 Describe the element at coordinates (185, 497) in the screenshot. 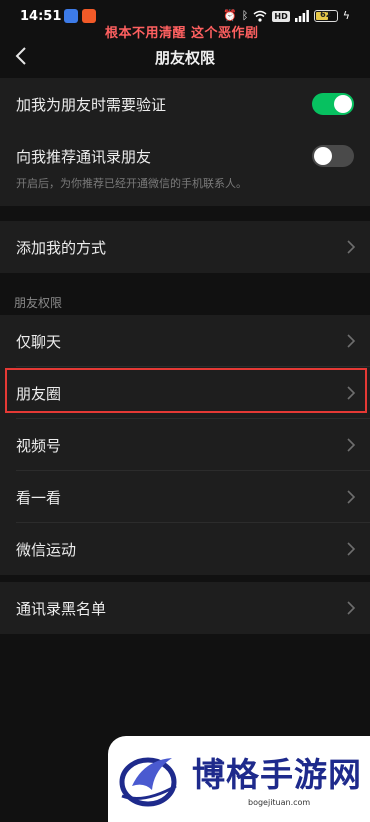

I see `top-stories-row: 看一看` at that location.